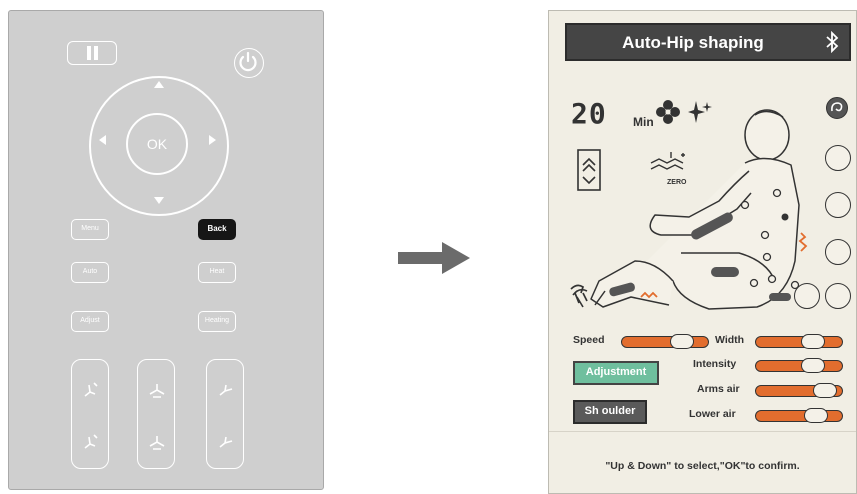  What do you see at coordinates (718, 389) in the screenshot?
I see `arms-air-label: Arms air` at bounding box center [718, 389].